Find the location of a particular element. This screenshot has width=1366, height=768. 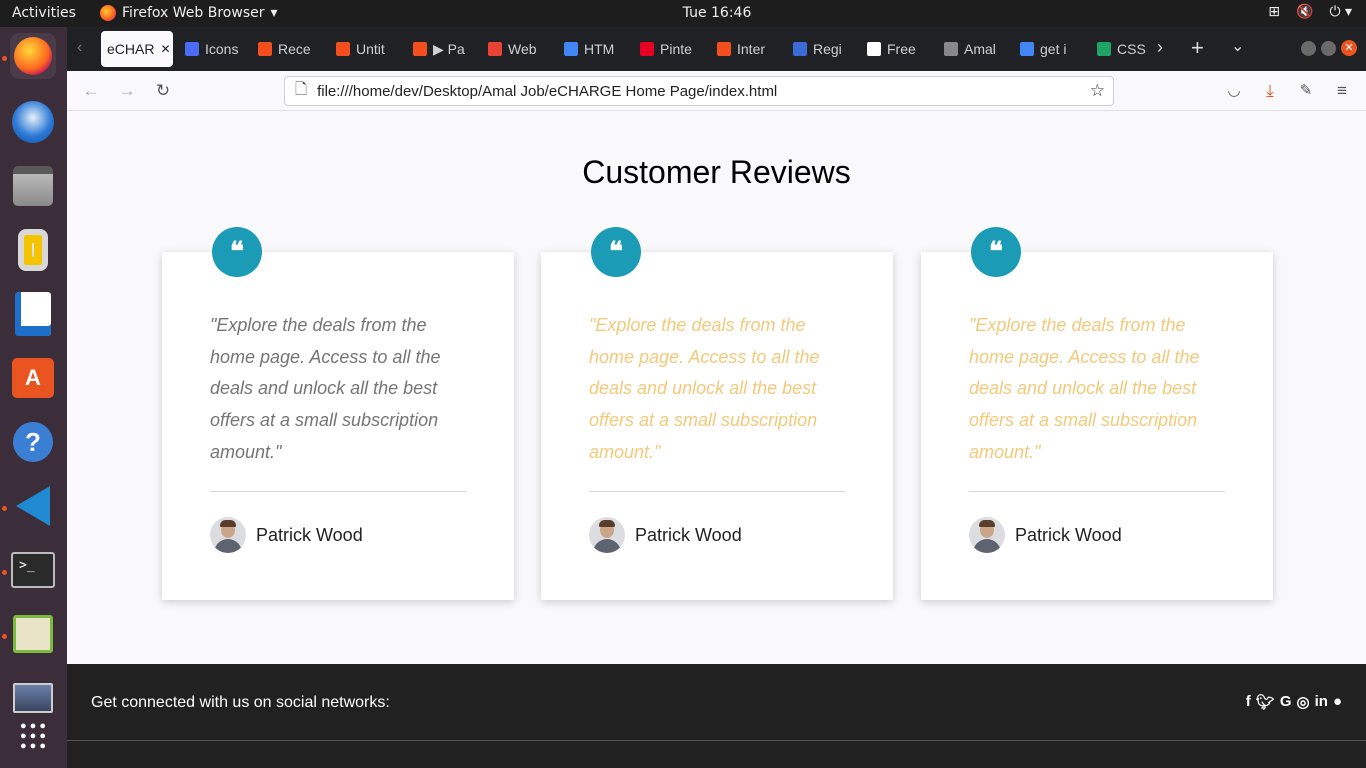

power-icon: ⏻ ▾ is located at coordinates (1340, 12).